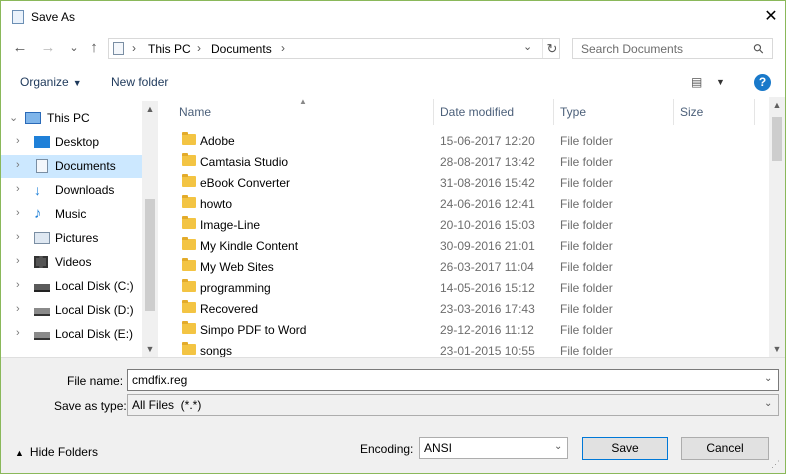 This screenshot has width=786, height=474. Describe the element at coordinates (527, 46) in the screenshot. I see `address-dropdown-icon: ⌄` at that location.